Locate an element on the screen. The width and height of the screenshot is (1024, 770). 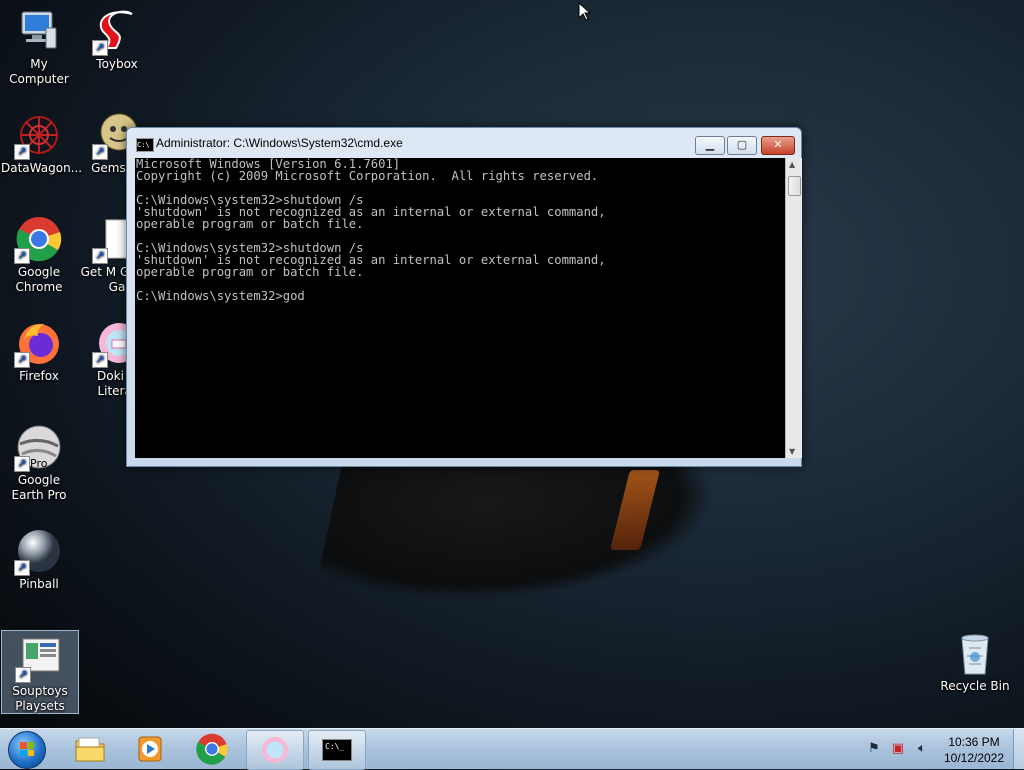
desktop-icon-firefox: ↗ Firefox is located at coordinates (39, 352).